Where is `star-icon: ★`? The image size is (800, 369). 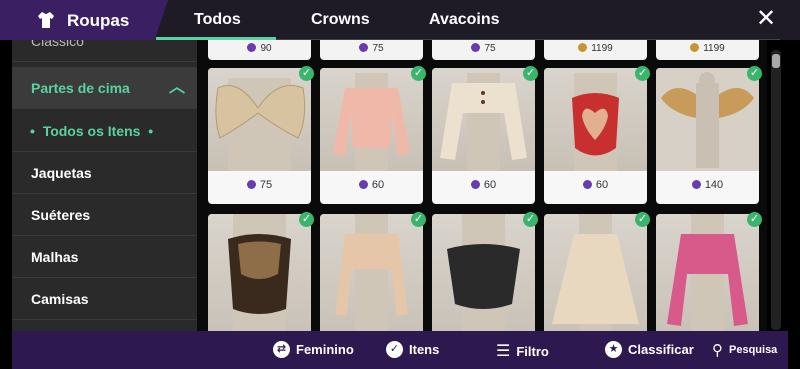
star-icon: ★ is located at coordinates (613, 349).